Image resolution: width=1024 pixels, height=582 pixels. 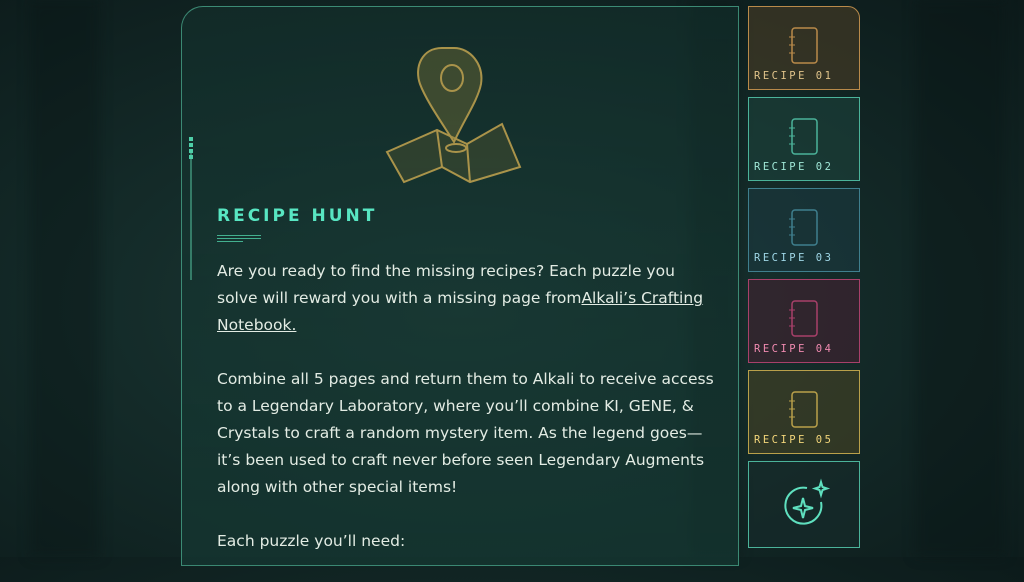 I want to click on recipe-card-label: RECIPE 03, so click(x=794, y=258).